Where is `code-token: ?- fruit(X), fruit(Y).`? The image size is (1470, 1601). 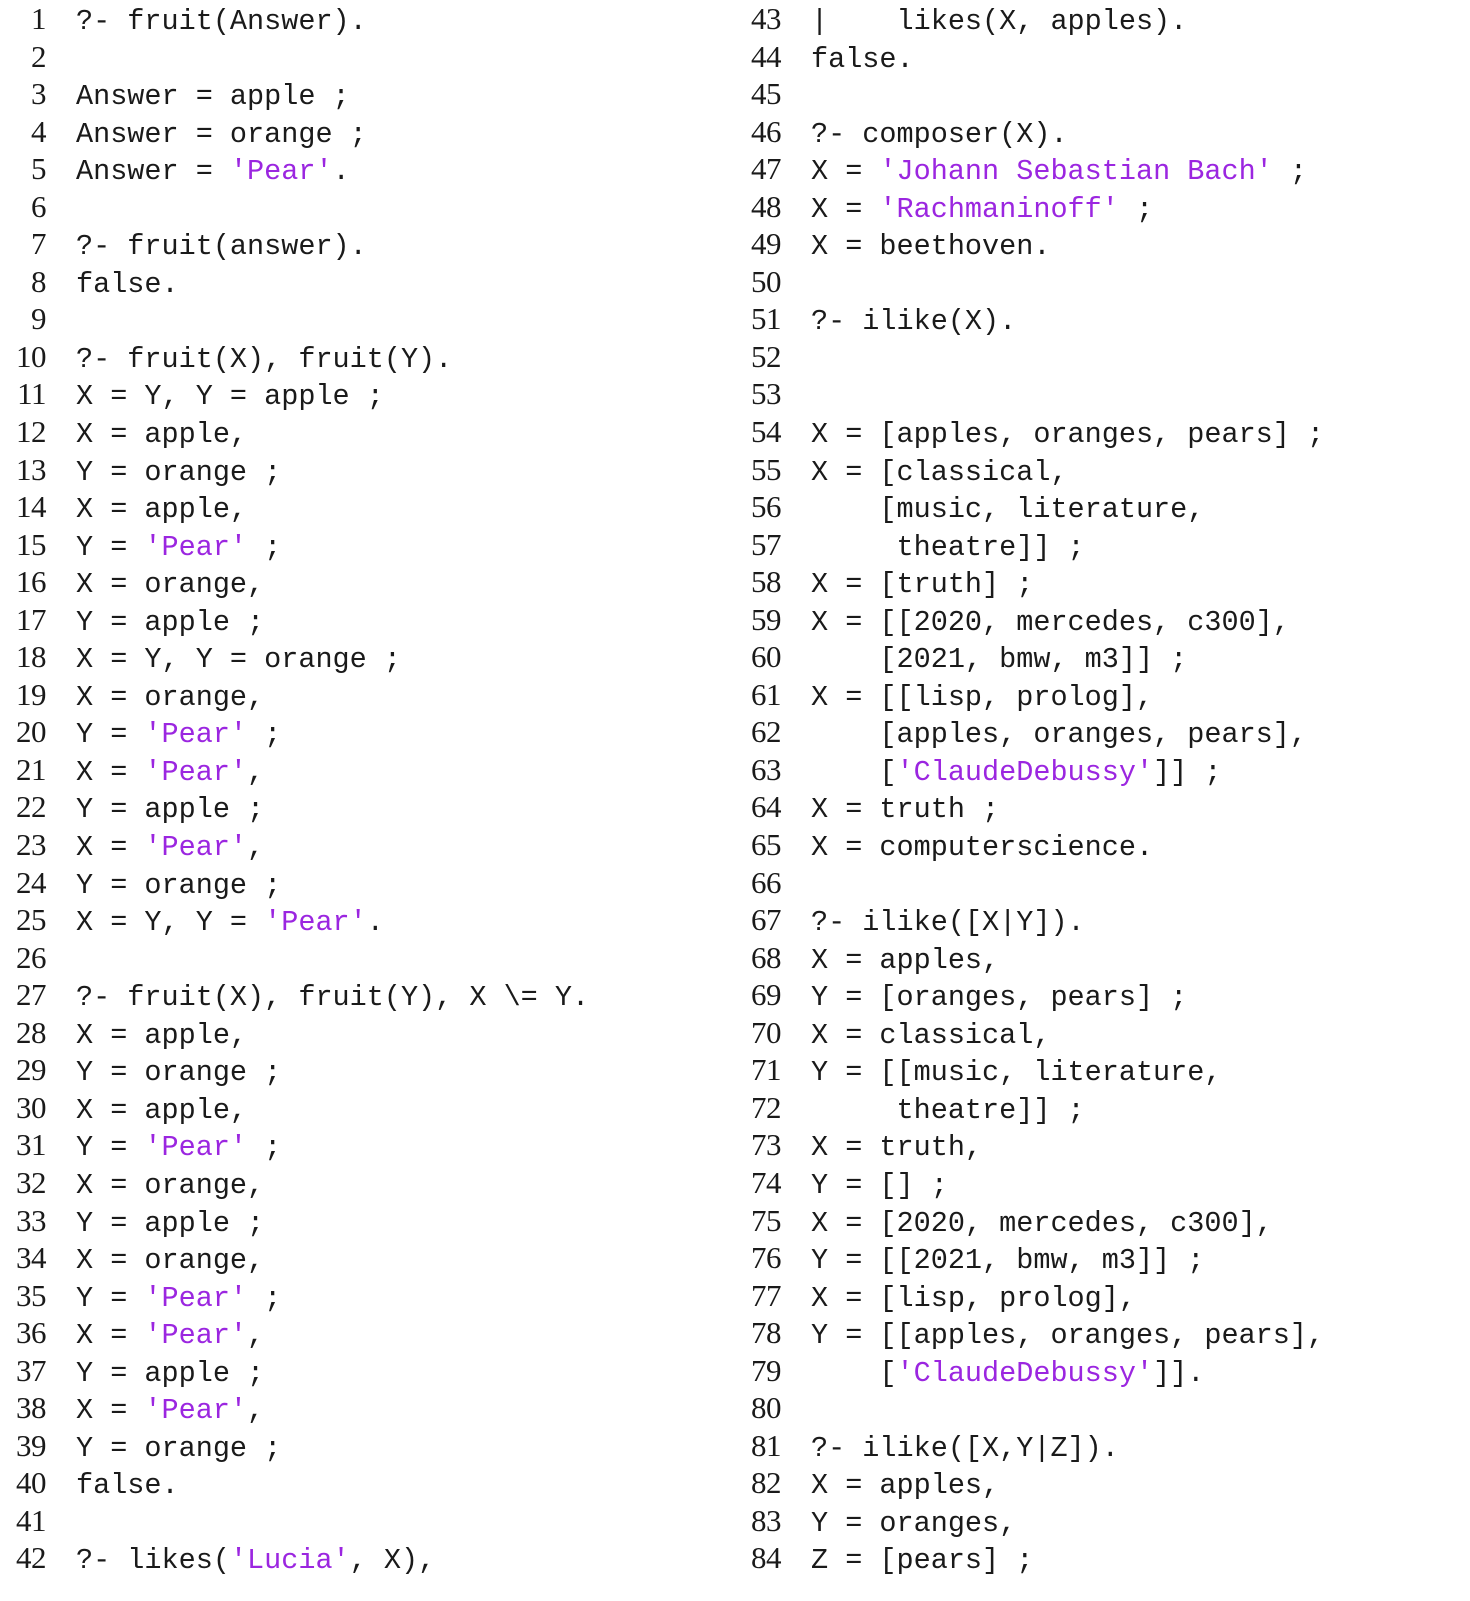
code-token: ?- fruit(X), fruit(Y). is located at coordinates (264, 359).